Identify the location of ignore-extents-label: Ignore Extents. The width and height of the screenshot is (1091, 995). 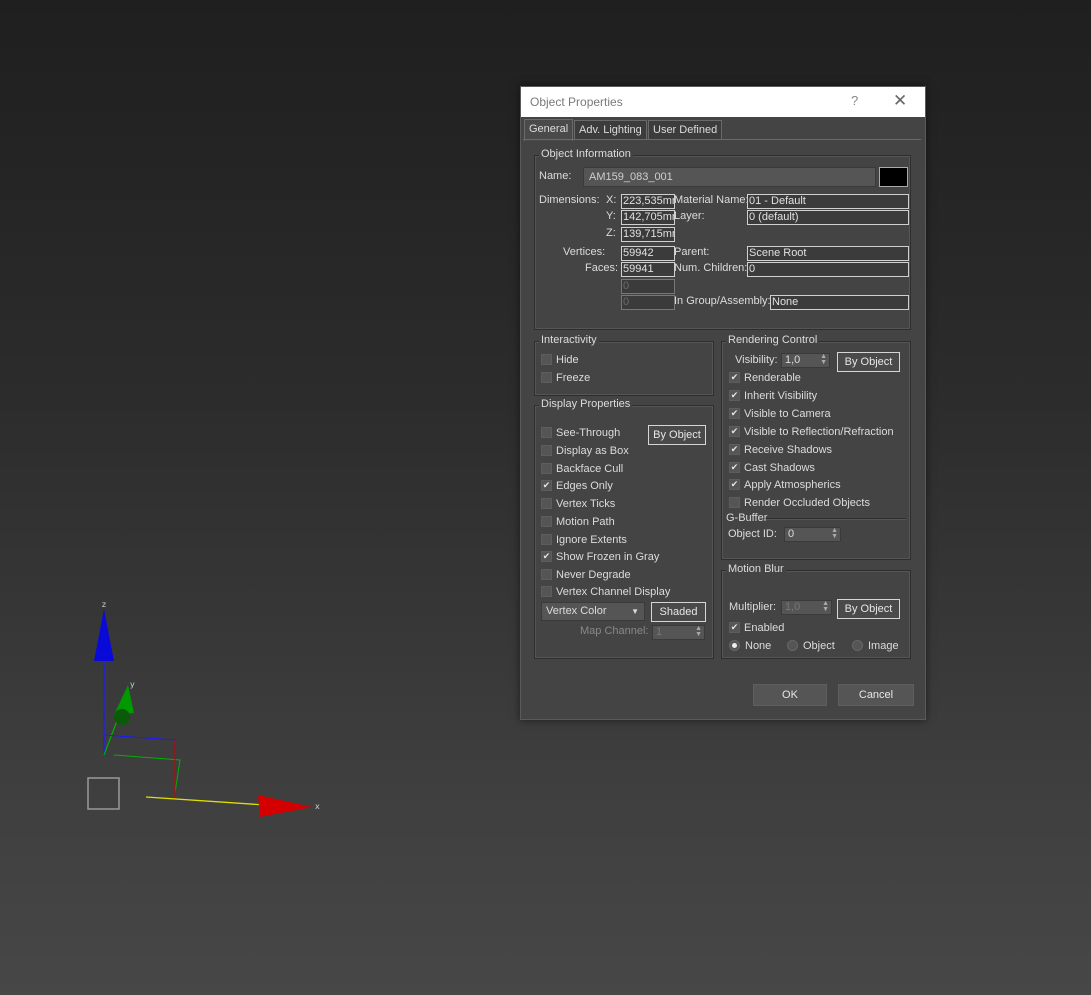
(591, 540).